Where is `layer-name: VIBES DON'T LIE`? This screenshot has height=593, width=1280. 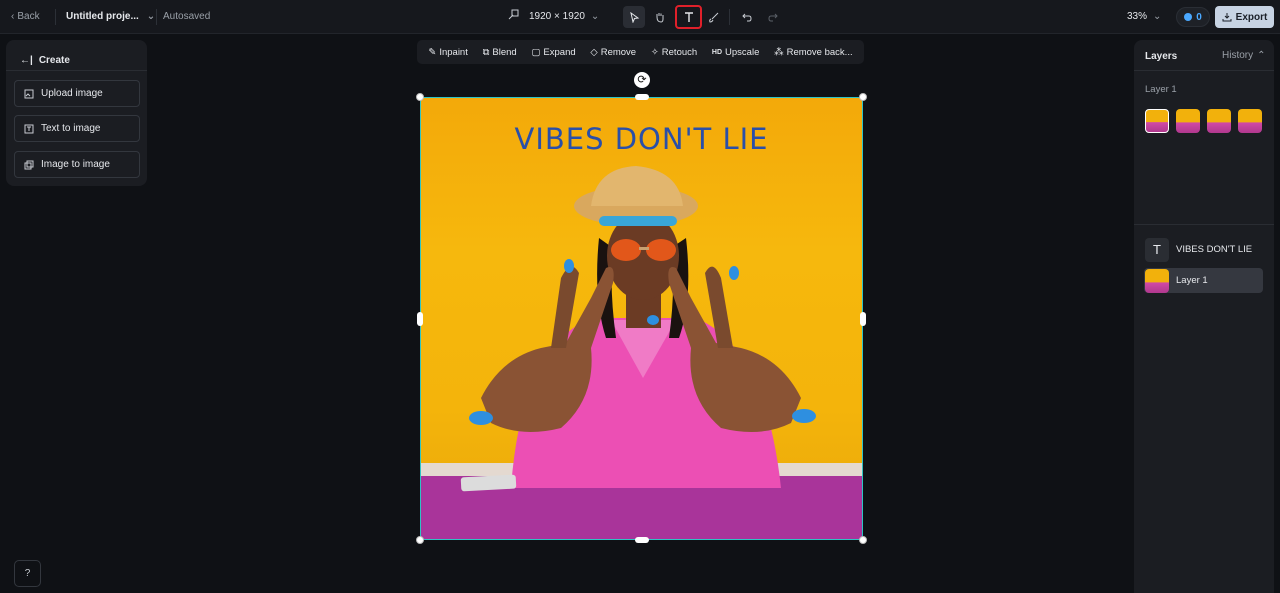
layer-name: VIBES DON'T LIE is located at coordinates (1214, 249).